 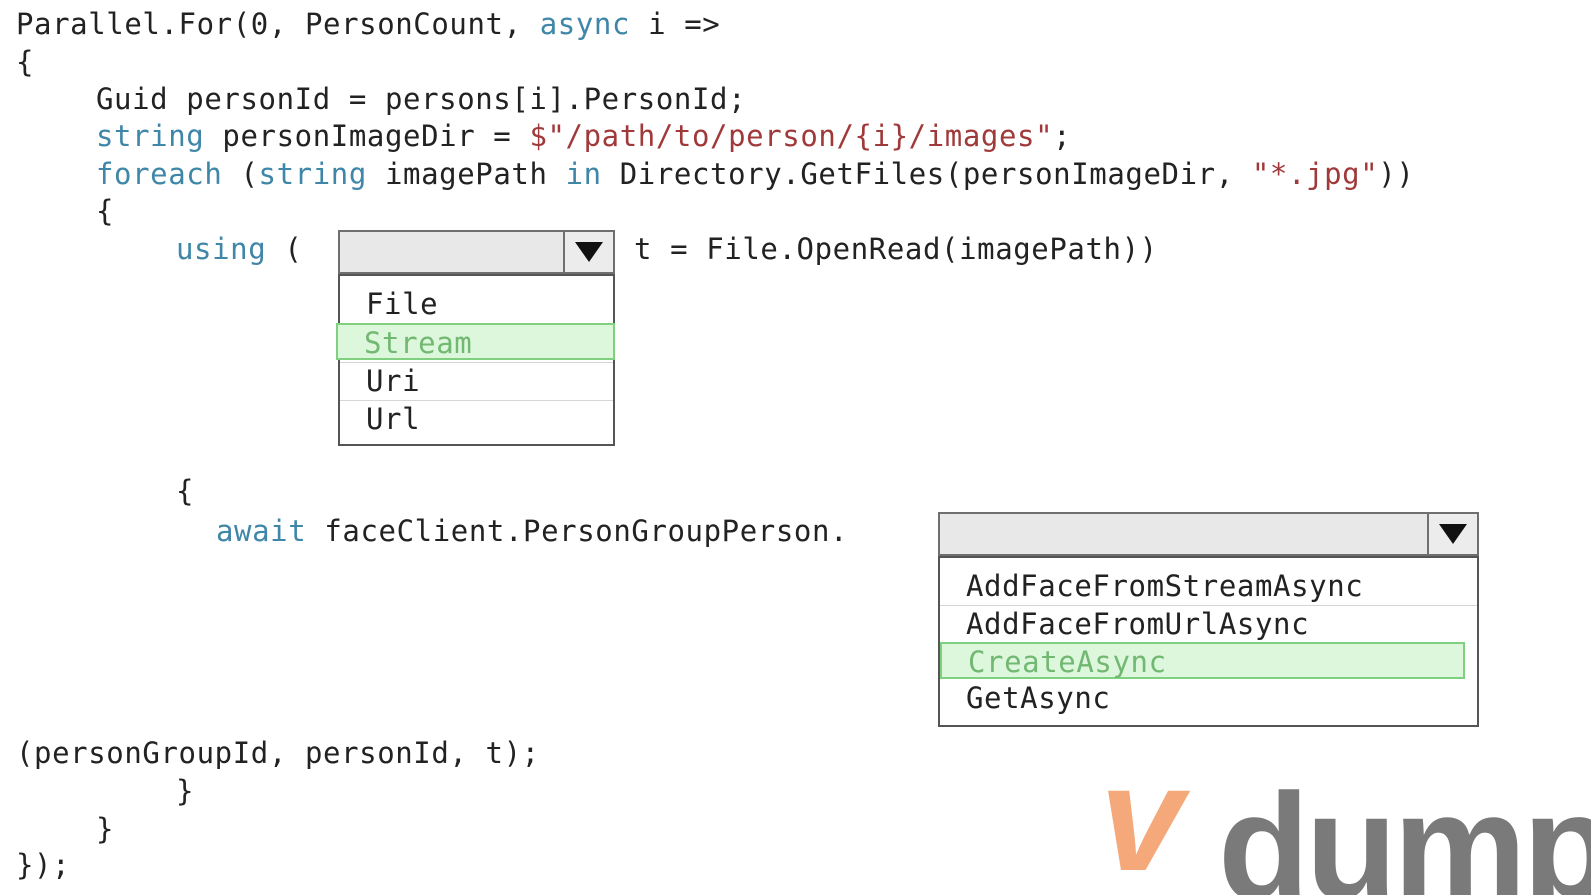 I want to click on code-line-3: Guid personId = persons[i].PersonId;, so click(x=421, y=99).